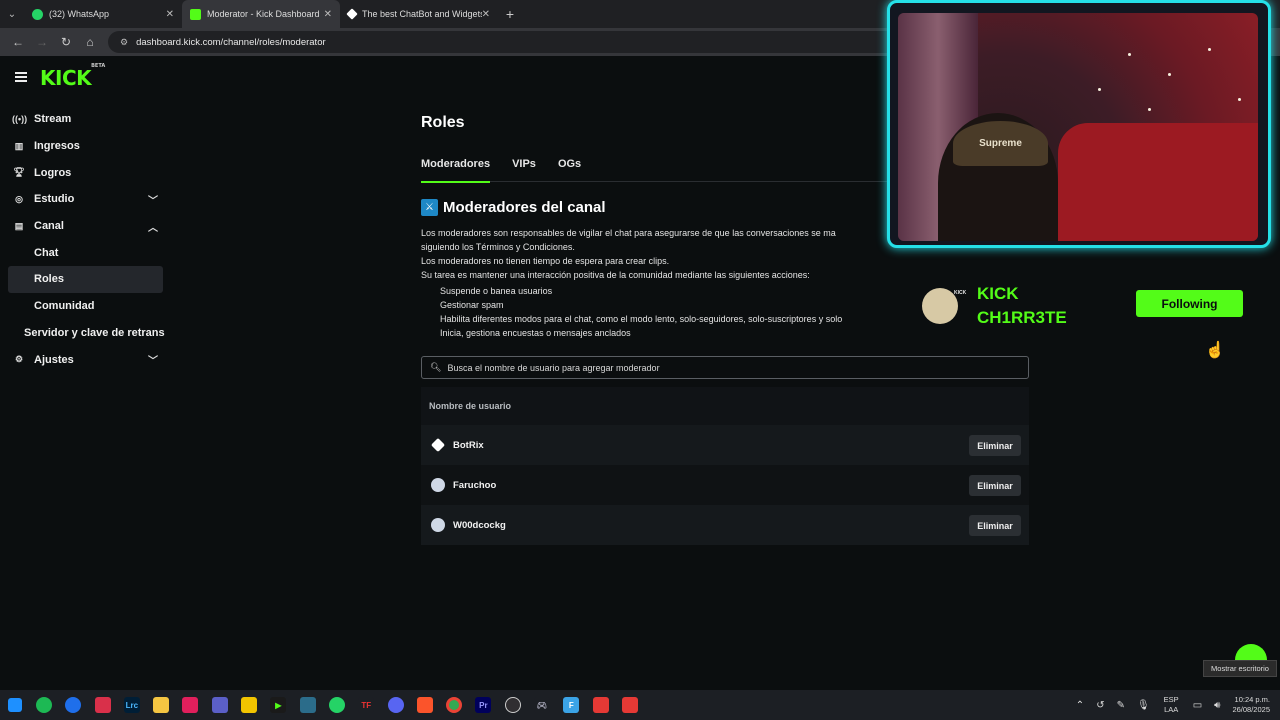 Image resolution: width=1280 pixels, height=720 pixels. What do you see at coordinates (42, 42) in the screenshot?
I see `forward-arrow-icon: →` at bounding box center [42, 42].